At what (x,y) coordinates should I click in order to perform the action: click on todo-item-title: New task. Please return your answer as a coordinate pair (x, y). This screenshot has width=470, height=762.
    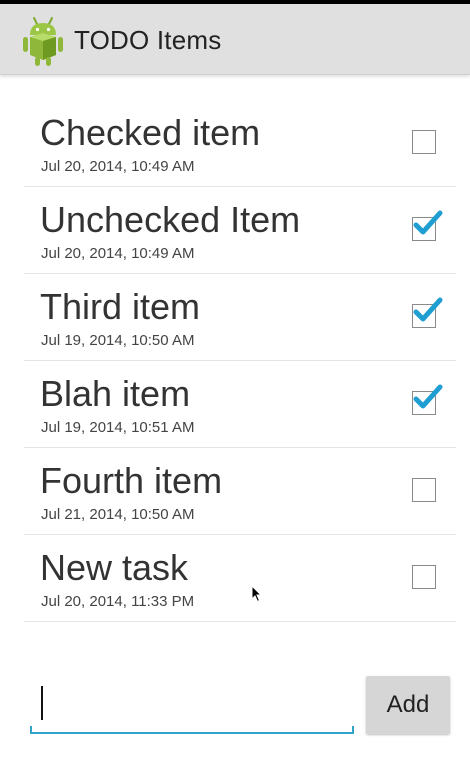
    Looking at the image, I should click on (114, 567).